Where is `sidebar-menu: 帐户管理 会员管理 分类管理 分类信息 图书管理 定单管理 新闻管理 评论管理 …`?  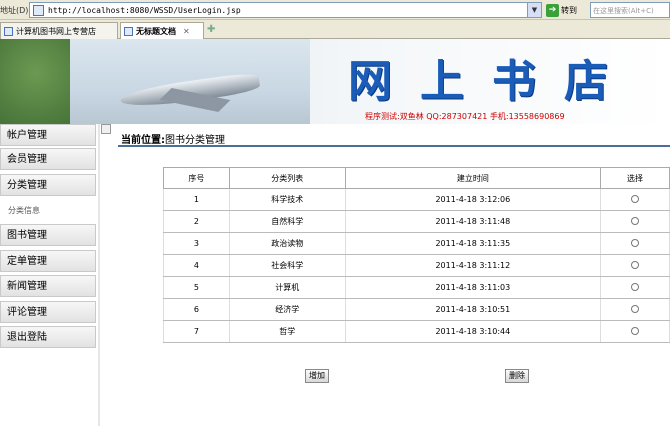 sidebar-menu: 帐户管理 会员管理 分类管理 分类信息 图书管理 定单管理 新闻管理 评论管理 … is located at coordinates (48, 275).